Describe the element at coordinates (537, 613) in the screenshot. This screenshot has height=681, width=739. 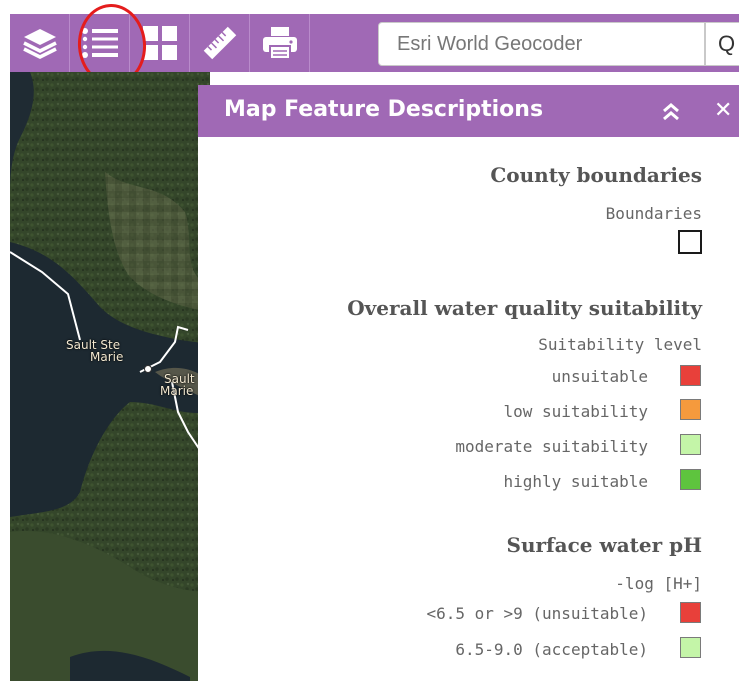
I see `legend-item-label: <6.5 or >9 (unsuitable)` at that location.